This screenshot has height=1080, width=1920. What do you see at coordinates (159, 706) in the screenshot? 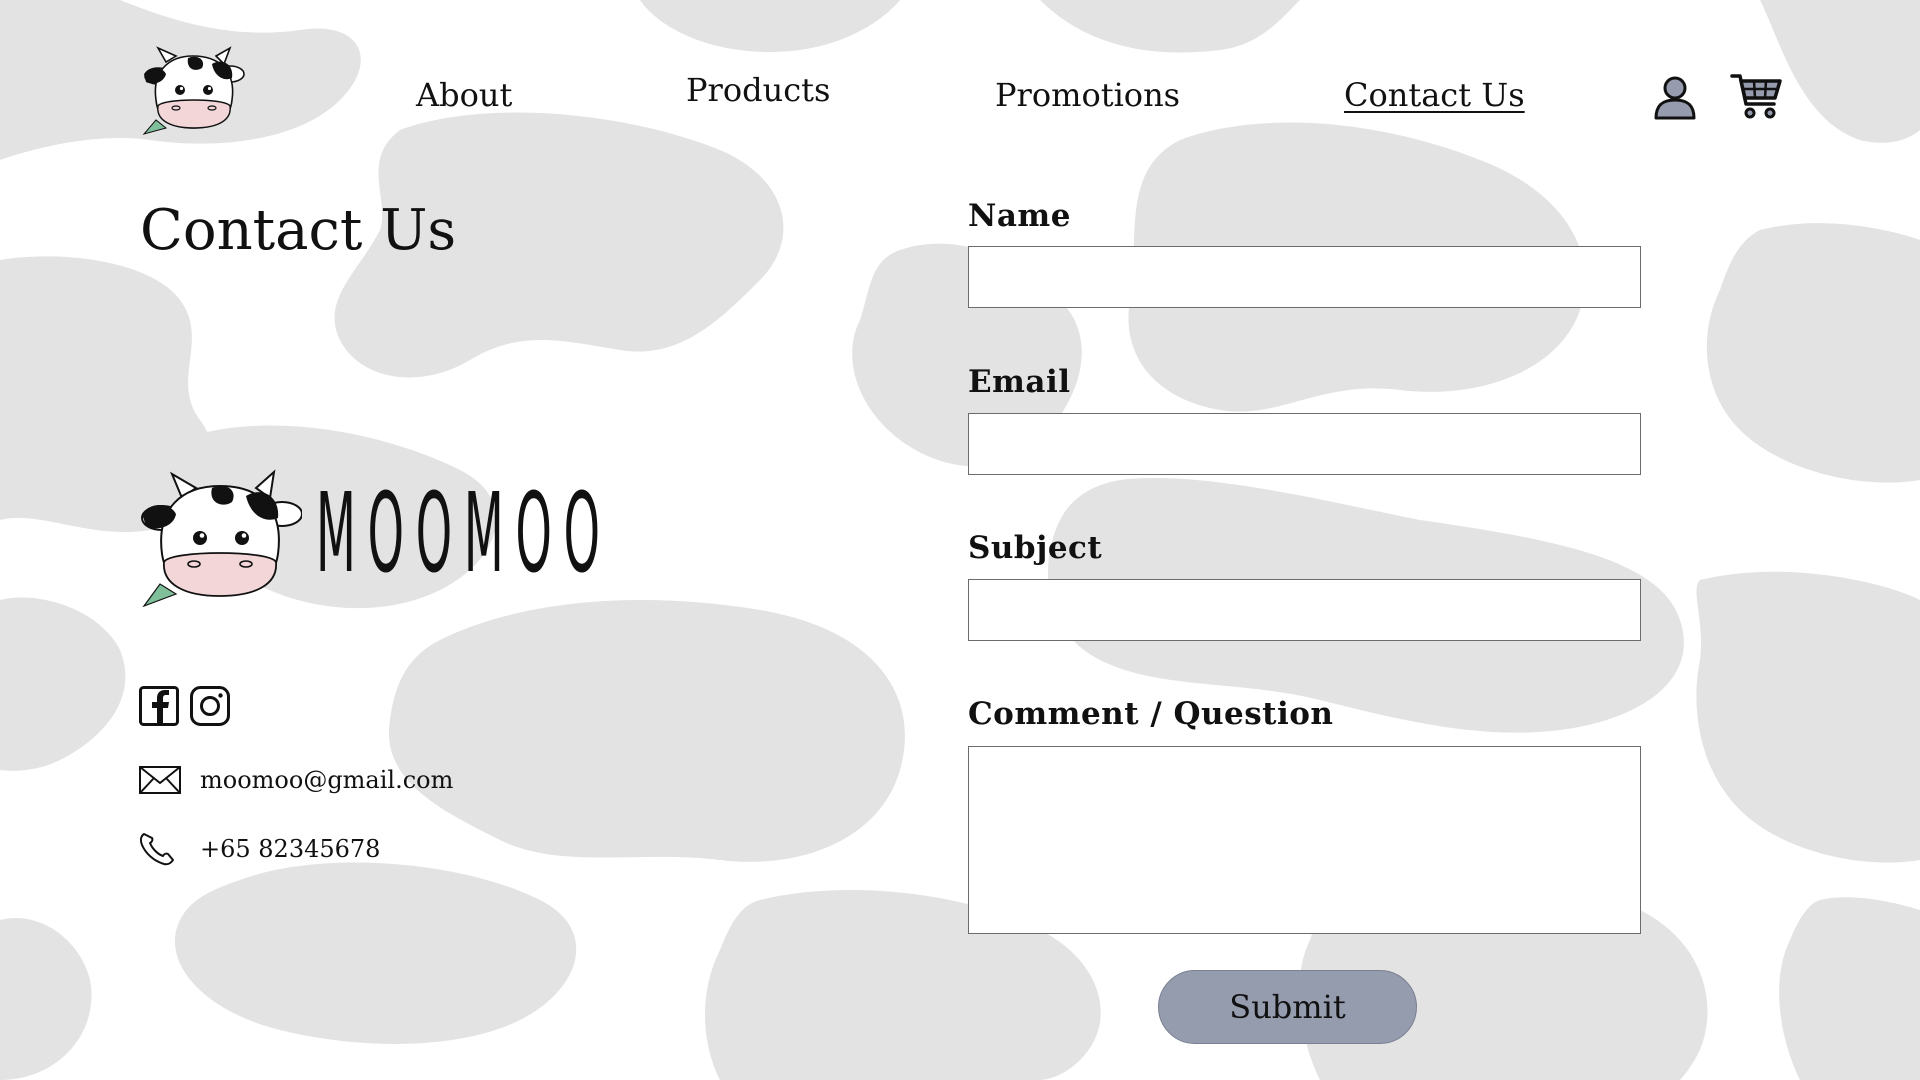
I see `facebook-icon` at bounding box center [159, 706].